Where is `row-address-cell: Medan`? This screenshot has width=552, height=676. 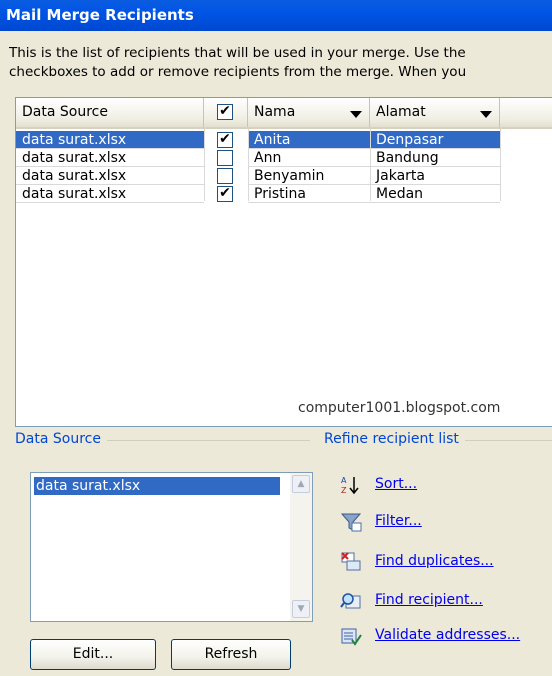
row-address-cell: Medan is located at coordinates (435, 194).